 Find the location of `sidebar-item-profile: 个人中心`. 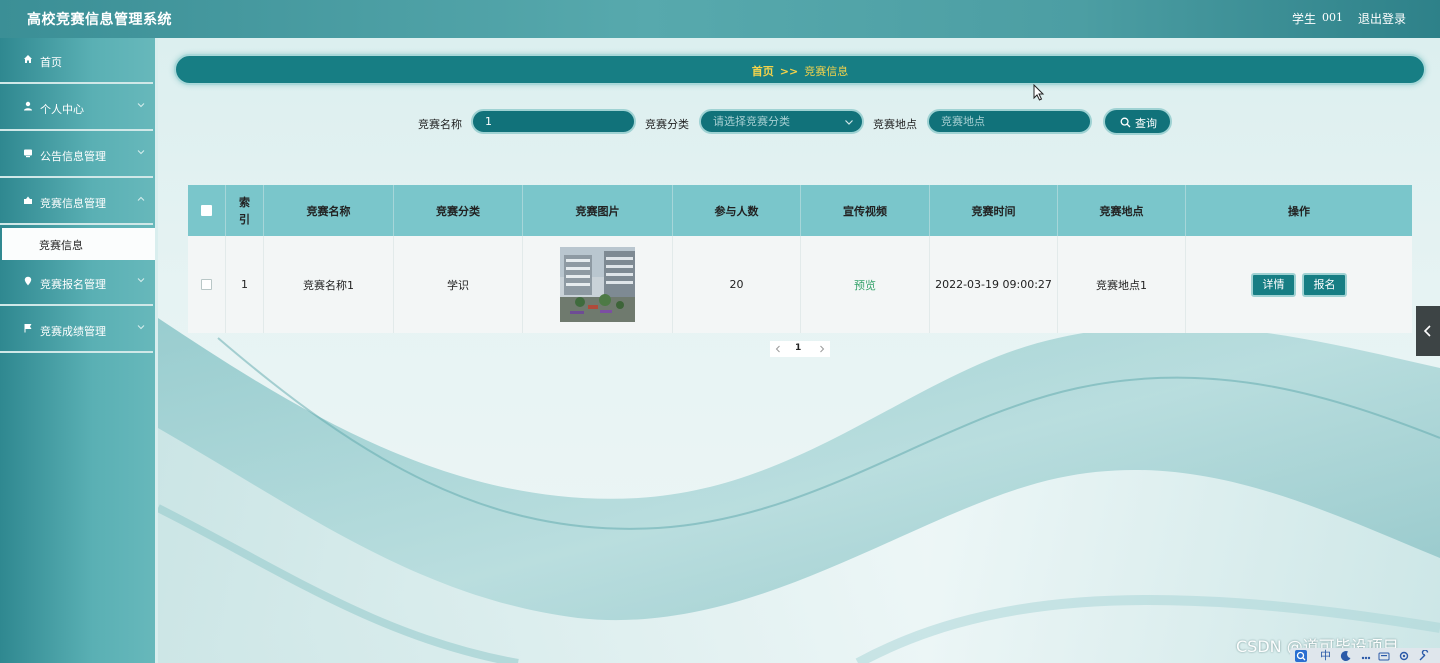

sidebar-item-profile: 个人中心 is located at coordinates (76, 108).